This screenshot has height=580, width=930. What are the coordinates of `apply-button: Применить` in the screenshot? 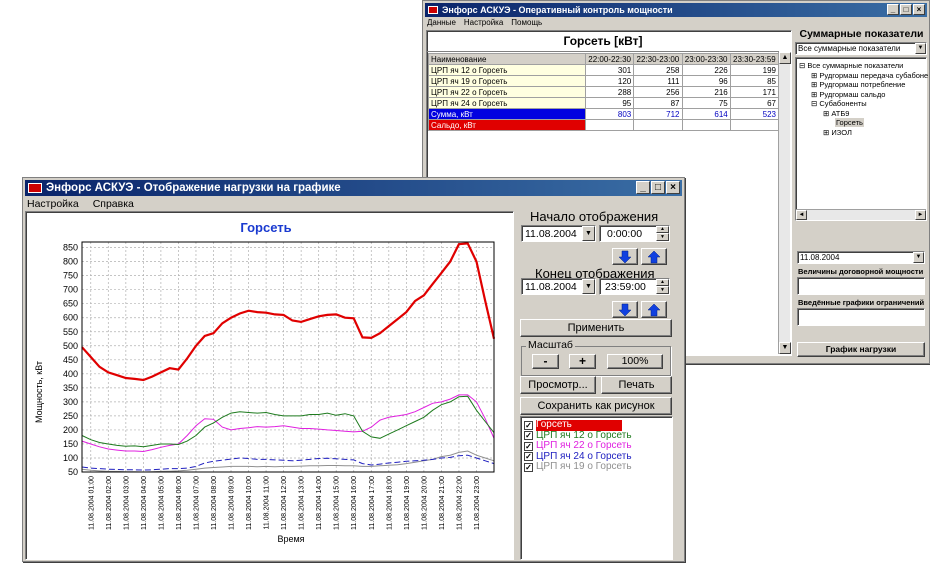 It's located at (596, 328).